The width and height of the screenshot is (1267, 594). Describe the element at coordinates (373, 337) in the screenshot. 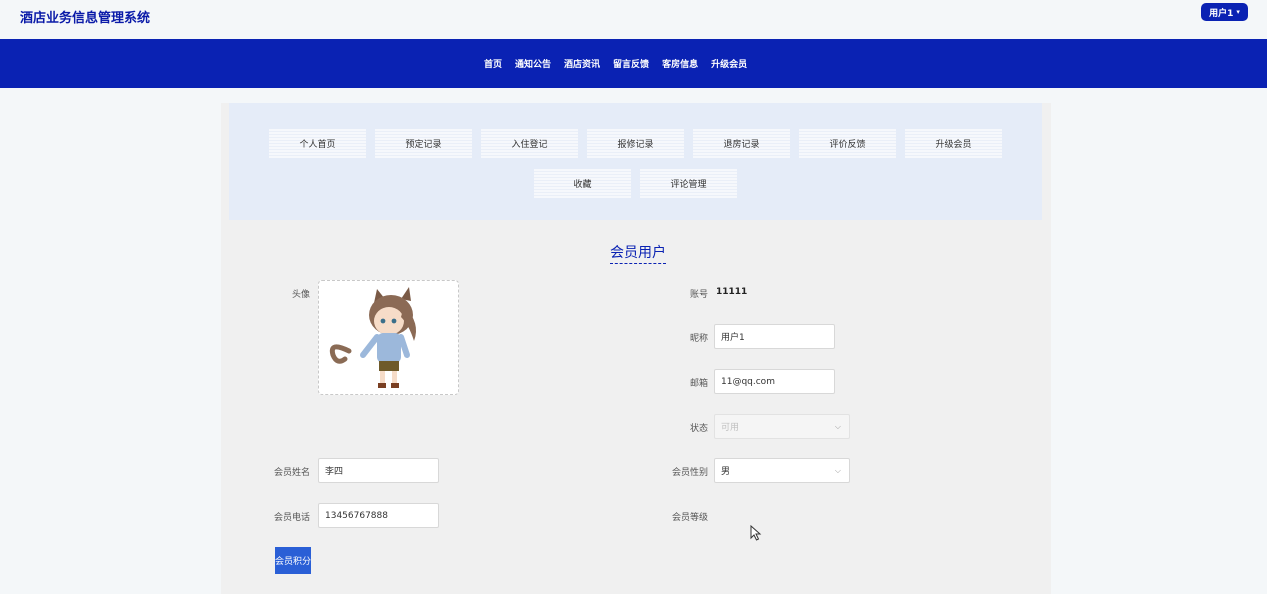

I see `avatar-image` at that location.